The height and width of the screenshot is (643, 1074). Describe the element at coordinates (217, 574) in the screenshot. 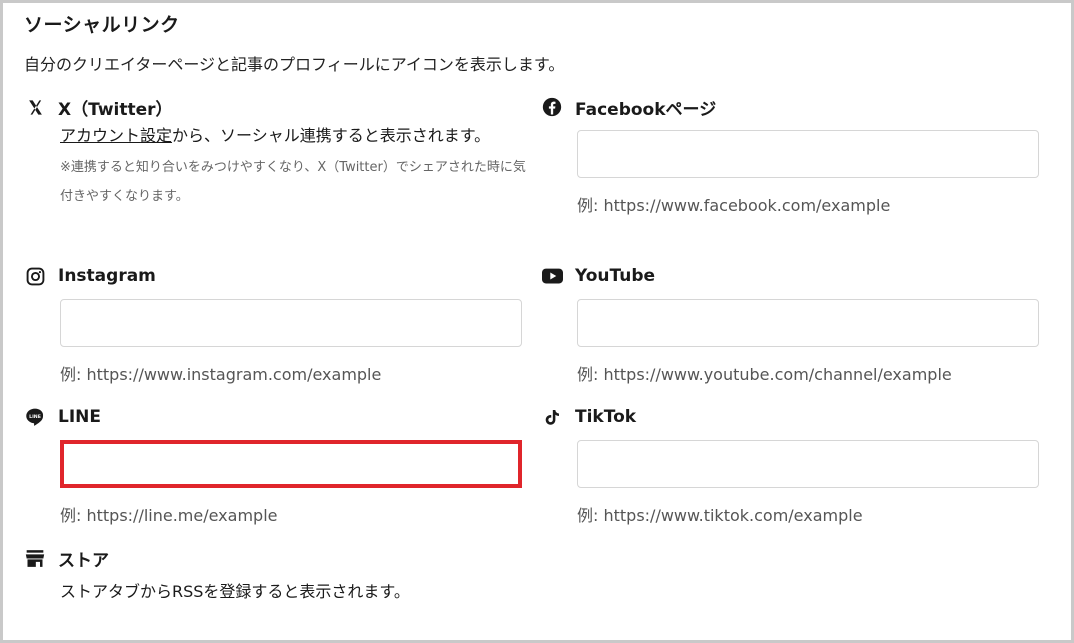

I see `service-store: ストア ストアタブからRSSを登録すると表示されます。` at that location.